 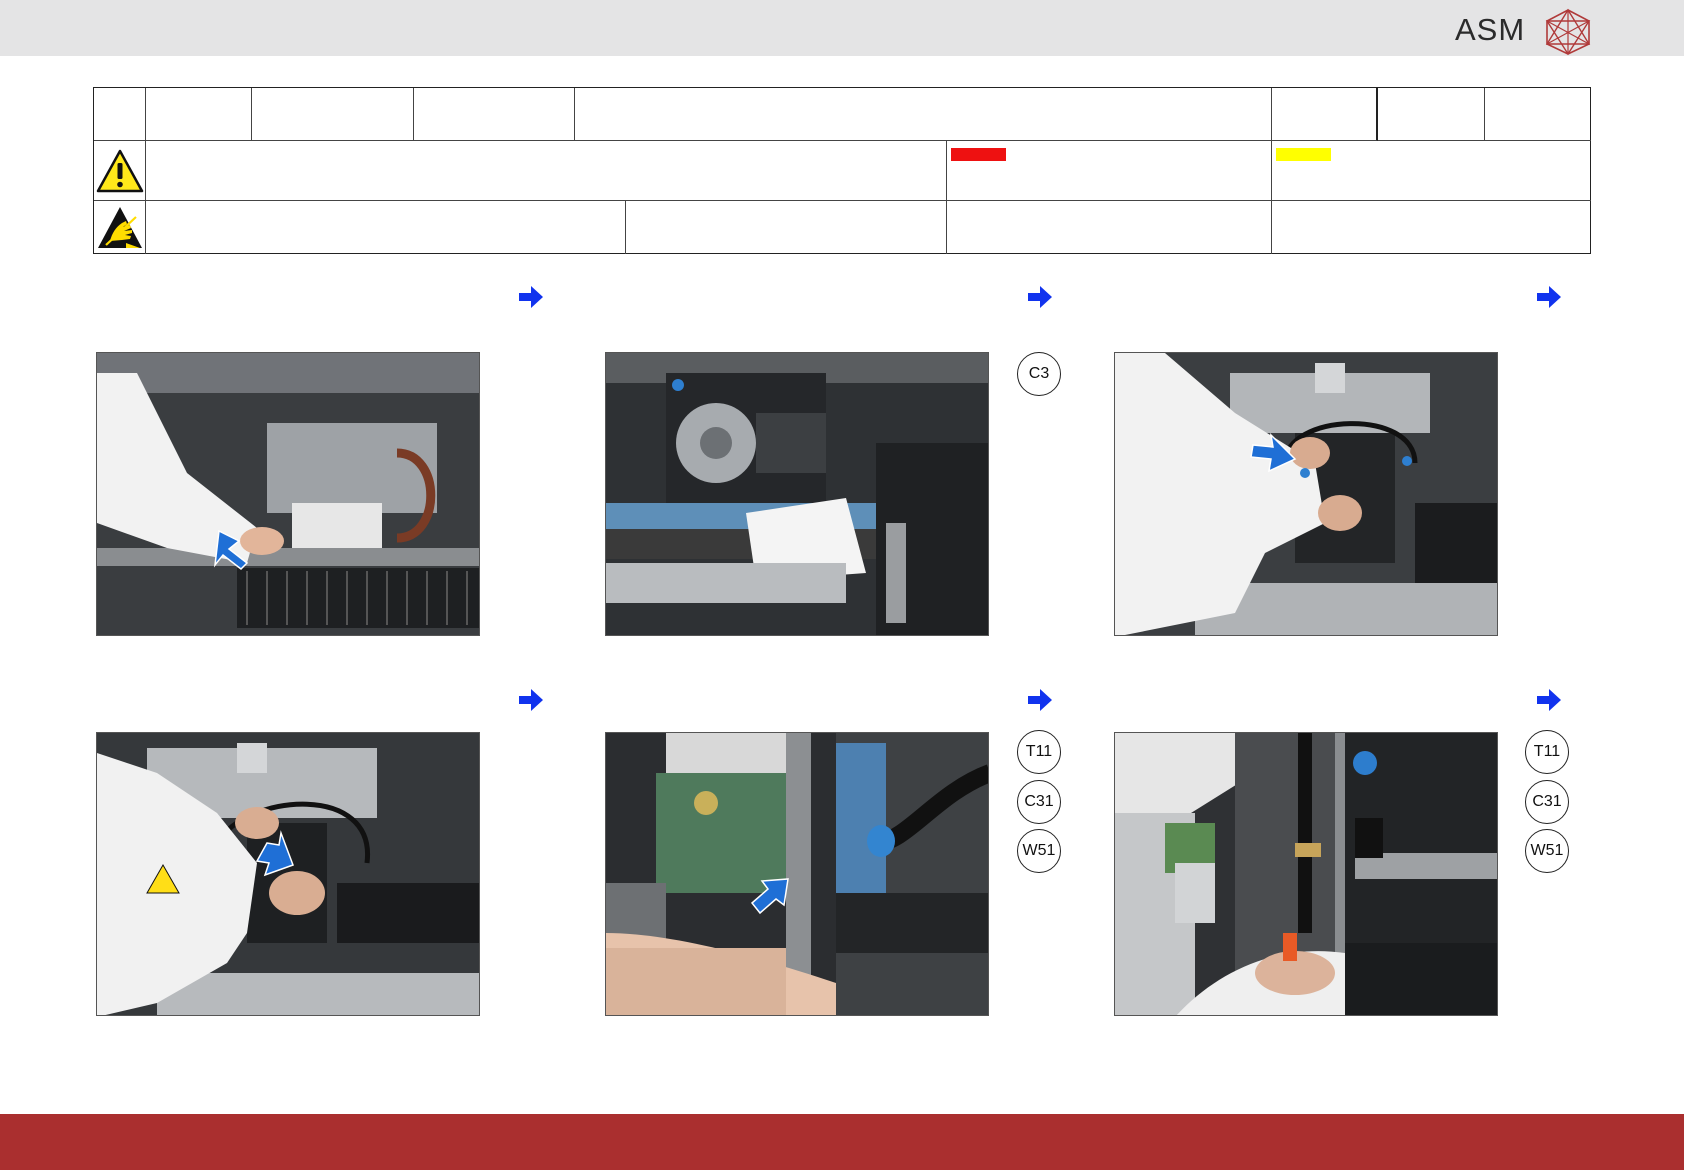 What do you see at coordinates (1303, 154) in the screenshot?
I see `caution-color-swatch` at bounding box center [1303, 154].